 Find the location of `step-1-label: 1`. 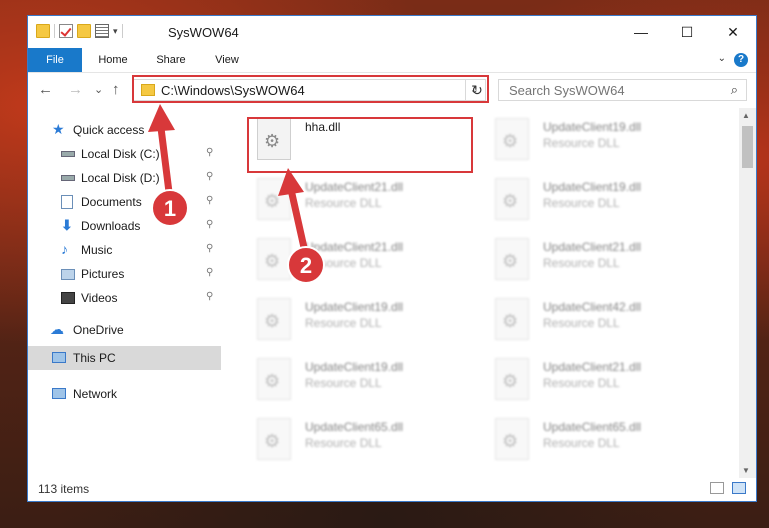

step-1-label: 1 is located at coordinates (170, 208).